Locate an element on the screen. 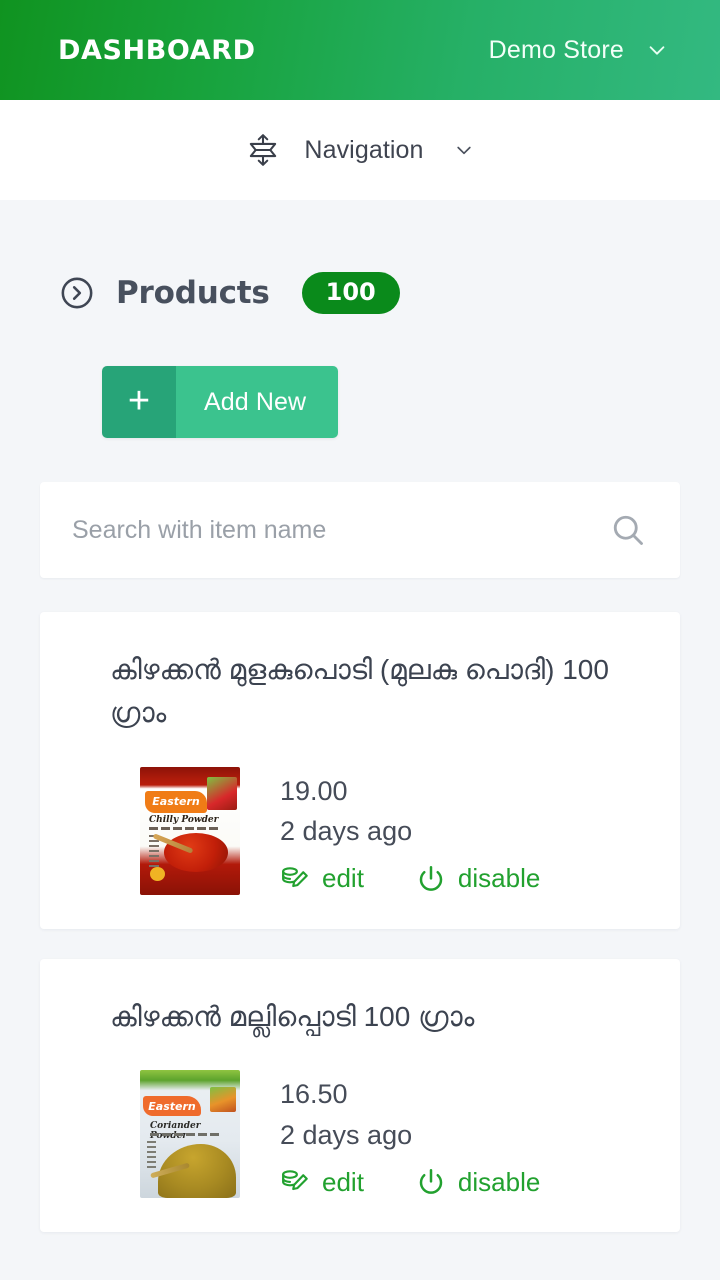 The width and height of the screenshot is (720, 1280). app-header: DASHBOARD Demo Store is located at coordinates (360, 50).